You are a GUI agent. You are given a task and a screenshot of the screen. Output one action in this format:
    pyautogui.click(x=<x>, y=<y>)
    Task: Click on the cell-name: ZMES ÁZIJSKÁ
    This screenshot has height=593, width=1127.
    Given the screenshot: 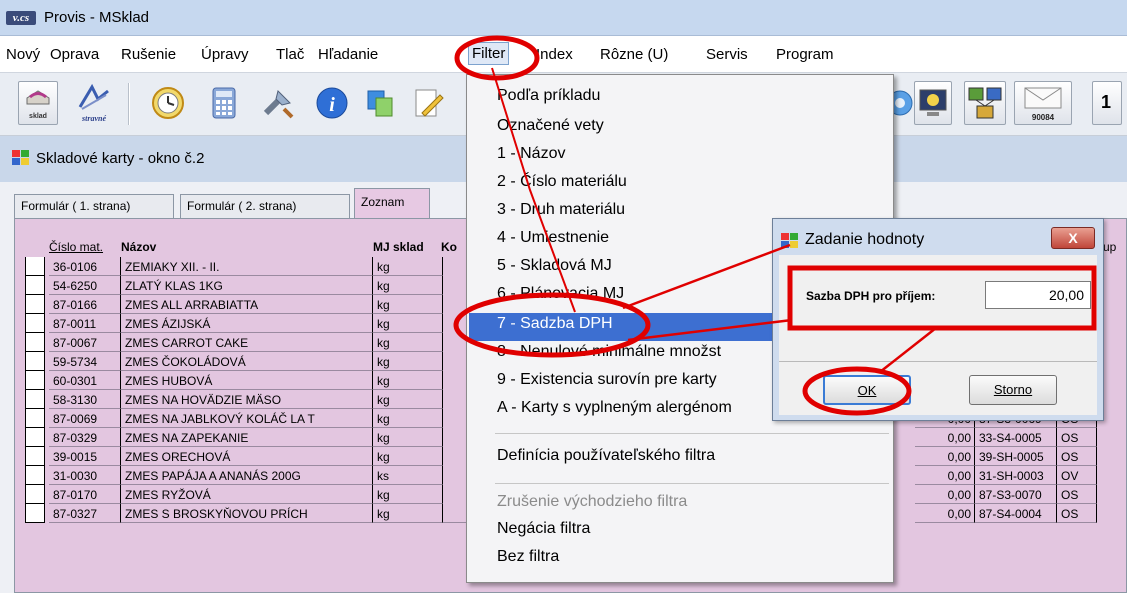 What is the action you would take?
    pyautogui.click(x=247, y=323)
    